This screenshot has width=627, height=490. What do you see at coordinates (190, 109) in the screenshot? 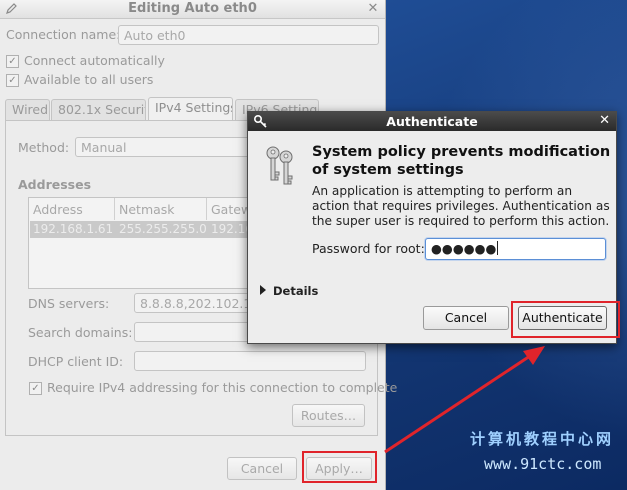
I see `tab-ipv4-settings: IPv4 Settings` at bounding box center [190, 109].